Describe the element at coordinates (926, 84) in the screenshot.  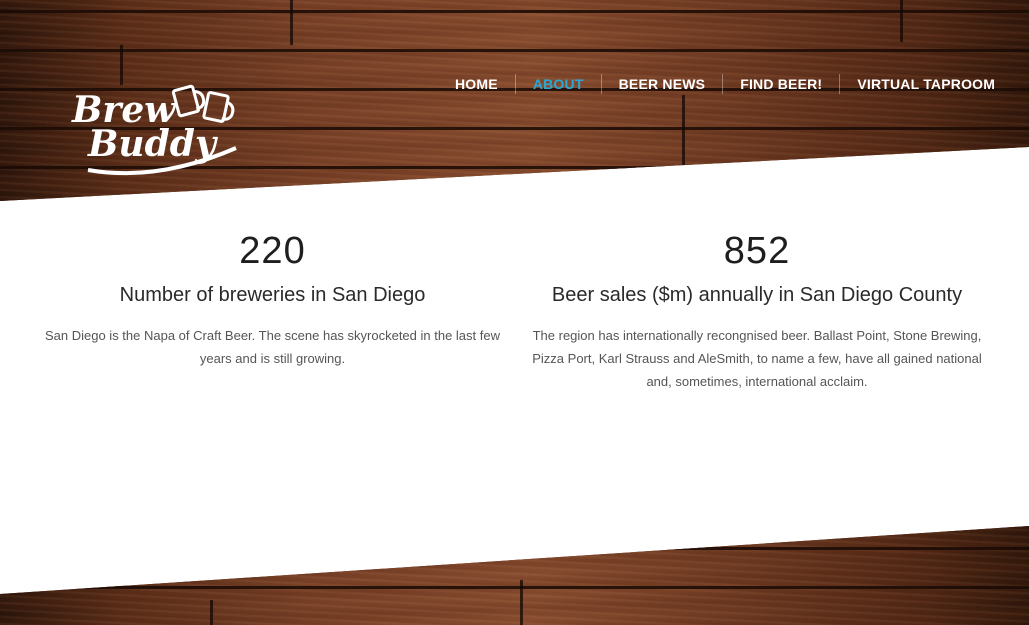
I see `nav-item-virtual-taproom: VIRTUAL TAPROOM` at that location.